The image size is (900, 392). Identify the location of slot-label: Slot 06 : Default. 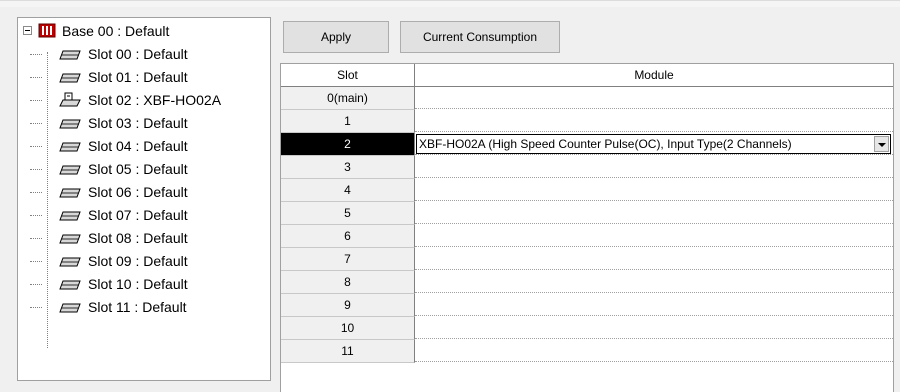
(138, 192).